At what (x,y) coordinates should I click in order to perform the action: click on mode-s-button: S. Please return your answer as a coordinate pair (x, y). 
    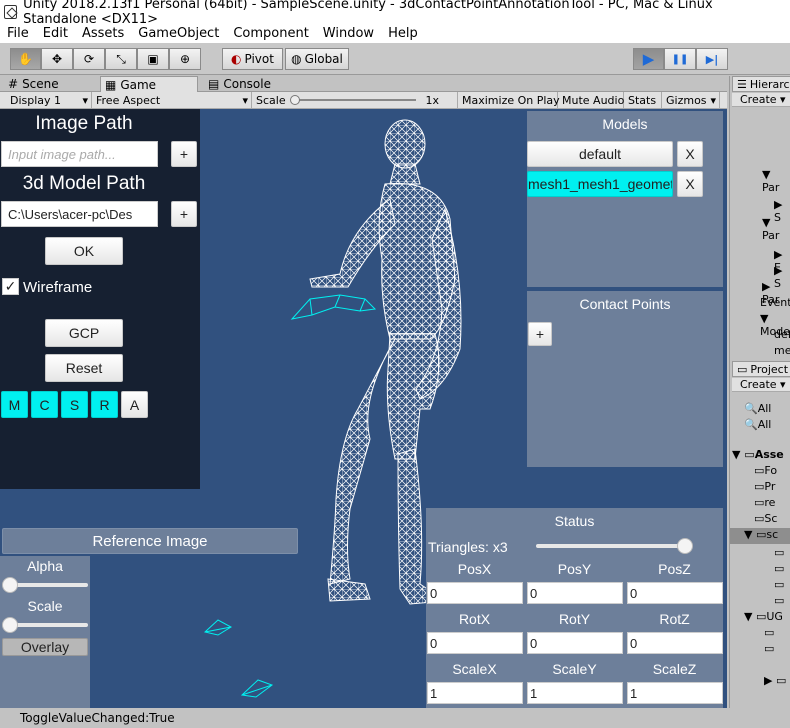
    Looking at the image, I should click on (74, 404).